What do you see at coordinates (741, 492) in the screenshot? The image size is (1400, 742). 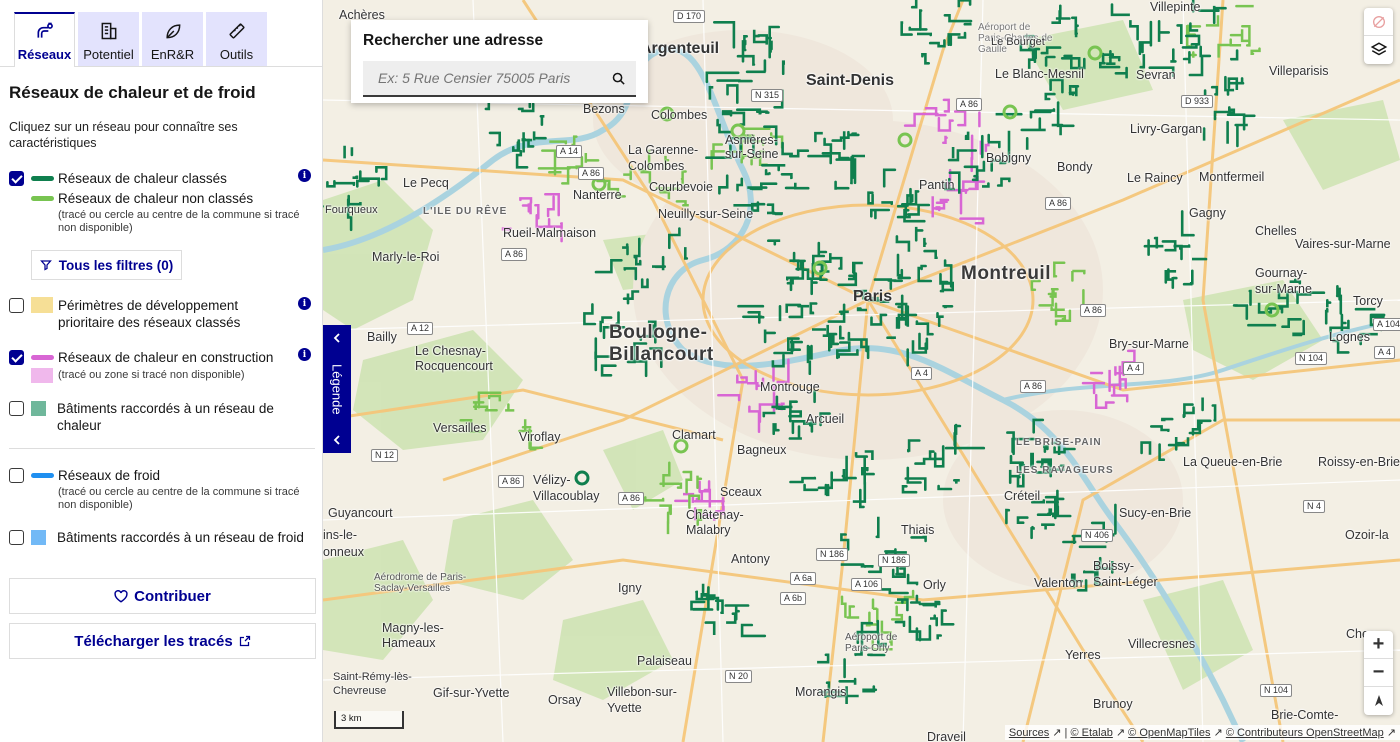 I see `place-label: Sceaux` at bounding box center [741, 492].